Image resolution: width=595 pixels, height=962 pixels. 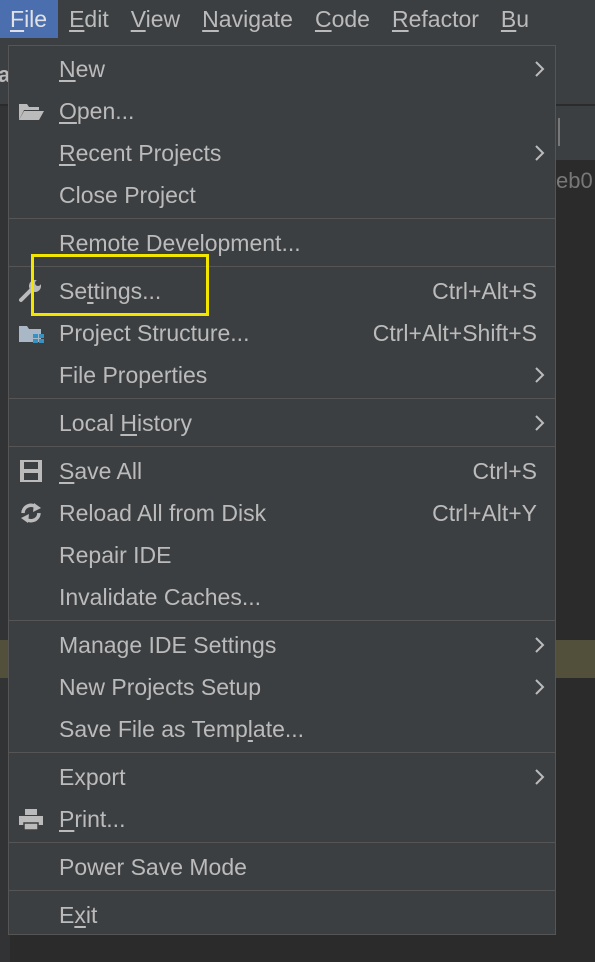 I want to click on printer-icon, so click(x=31, y=820).